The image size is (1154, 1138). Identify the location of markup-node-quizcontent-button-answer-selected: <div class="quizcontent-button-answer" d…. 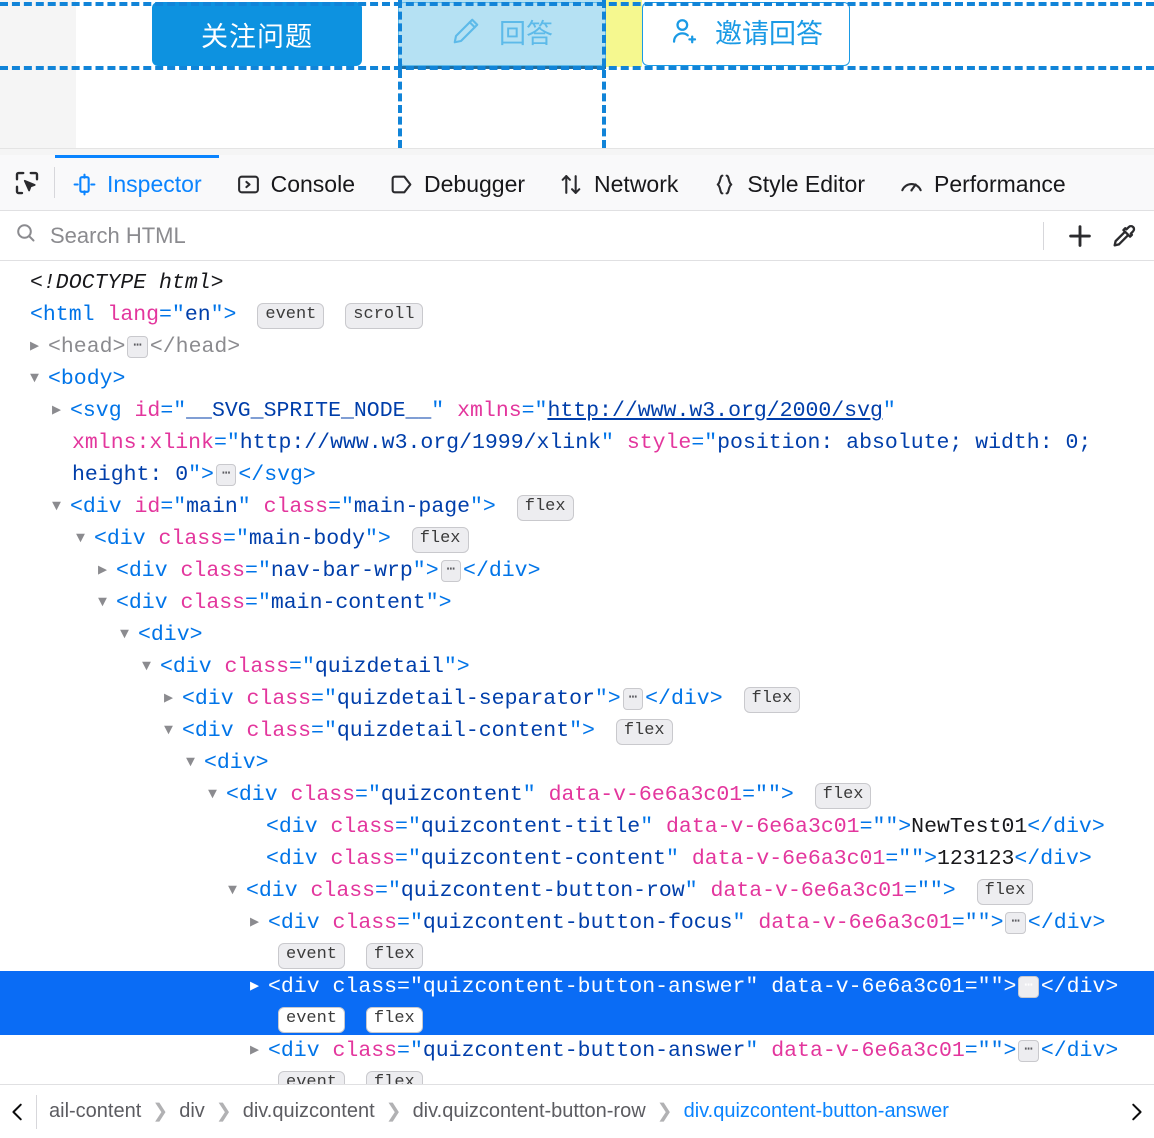
(577, 987).